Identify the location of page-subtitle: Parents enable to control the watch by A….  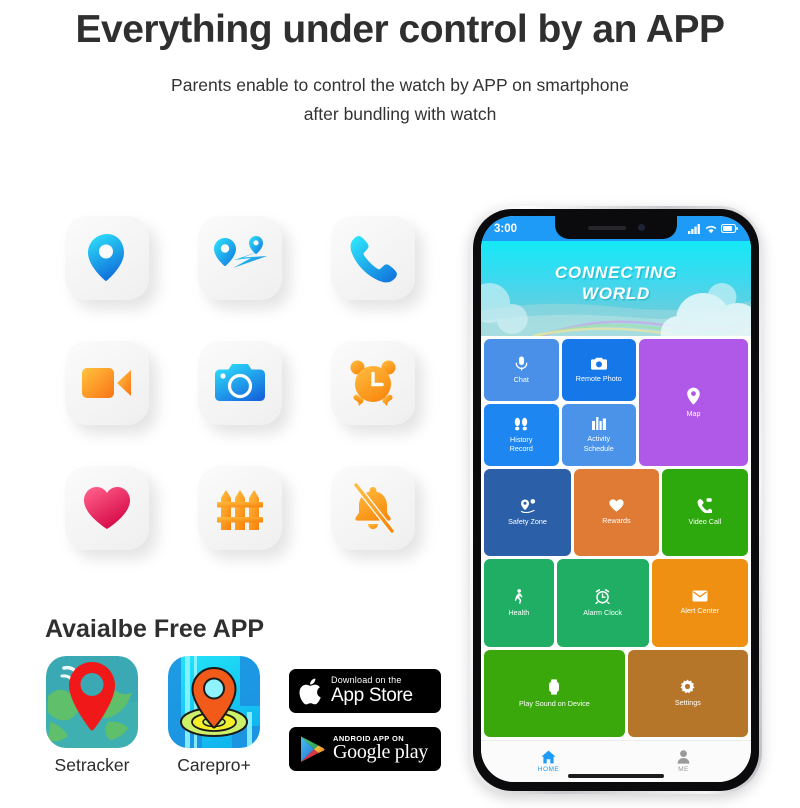
(400, 100).